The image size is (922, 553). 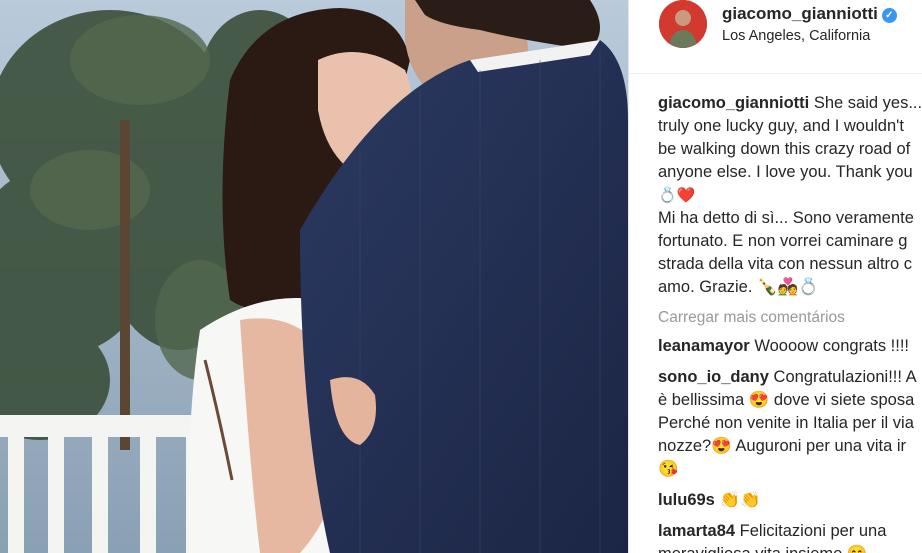 I want to click on post-username: giacomo_gianniotti ✓, so click(x=809, y=14).